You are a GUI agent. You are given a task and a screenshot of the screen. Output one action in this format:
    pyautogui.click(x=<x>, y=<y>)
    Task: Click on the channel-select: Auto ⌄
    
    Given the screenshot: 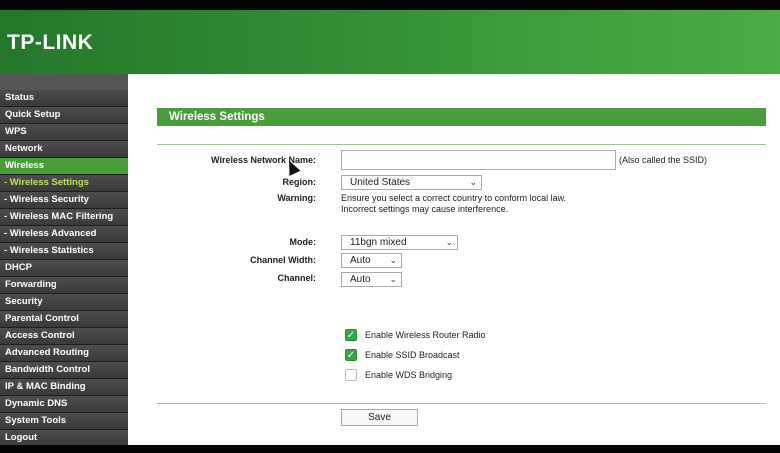 What is the action you would take?
    pyautogui.click(x=371, y=279)
    